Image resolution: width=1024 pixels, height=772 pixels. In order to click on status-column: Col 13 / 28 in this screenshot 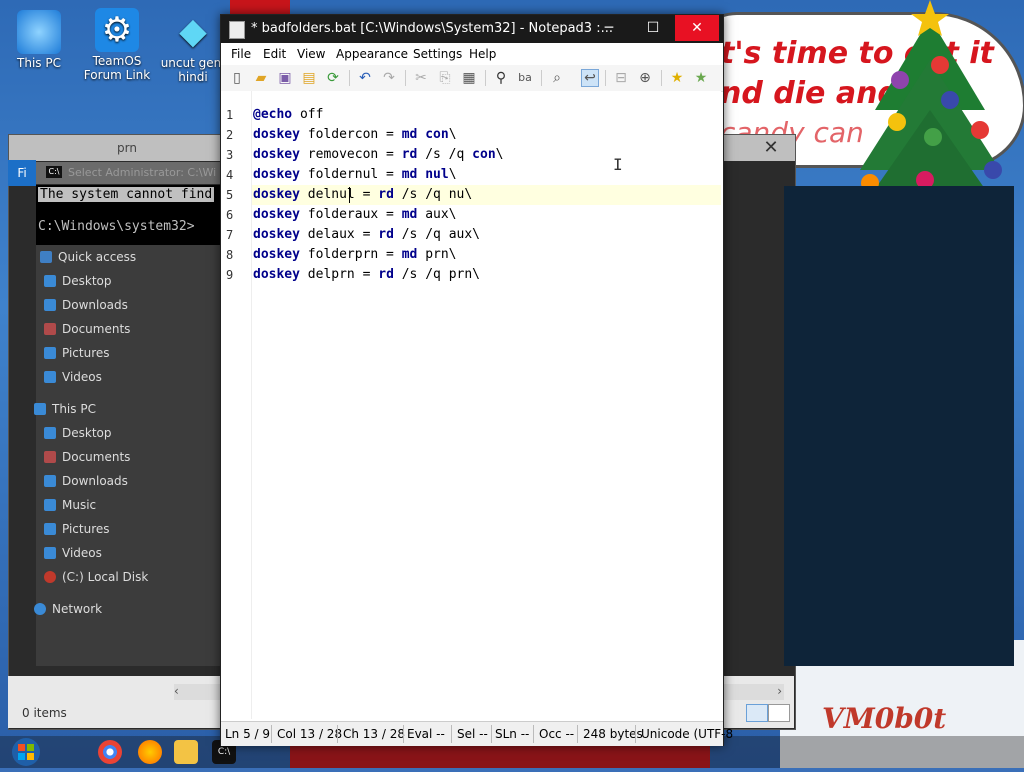, I will do `click(309, 734)`.